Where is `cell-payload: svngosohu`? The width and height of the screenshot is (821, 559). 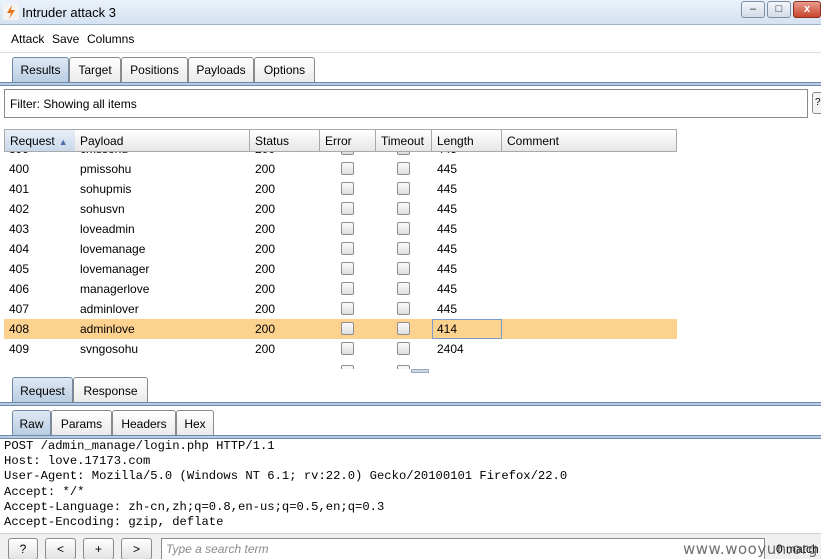
cell-payload: svngosohu is located at coordinates (109, 349).